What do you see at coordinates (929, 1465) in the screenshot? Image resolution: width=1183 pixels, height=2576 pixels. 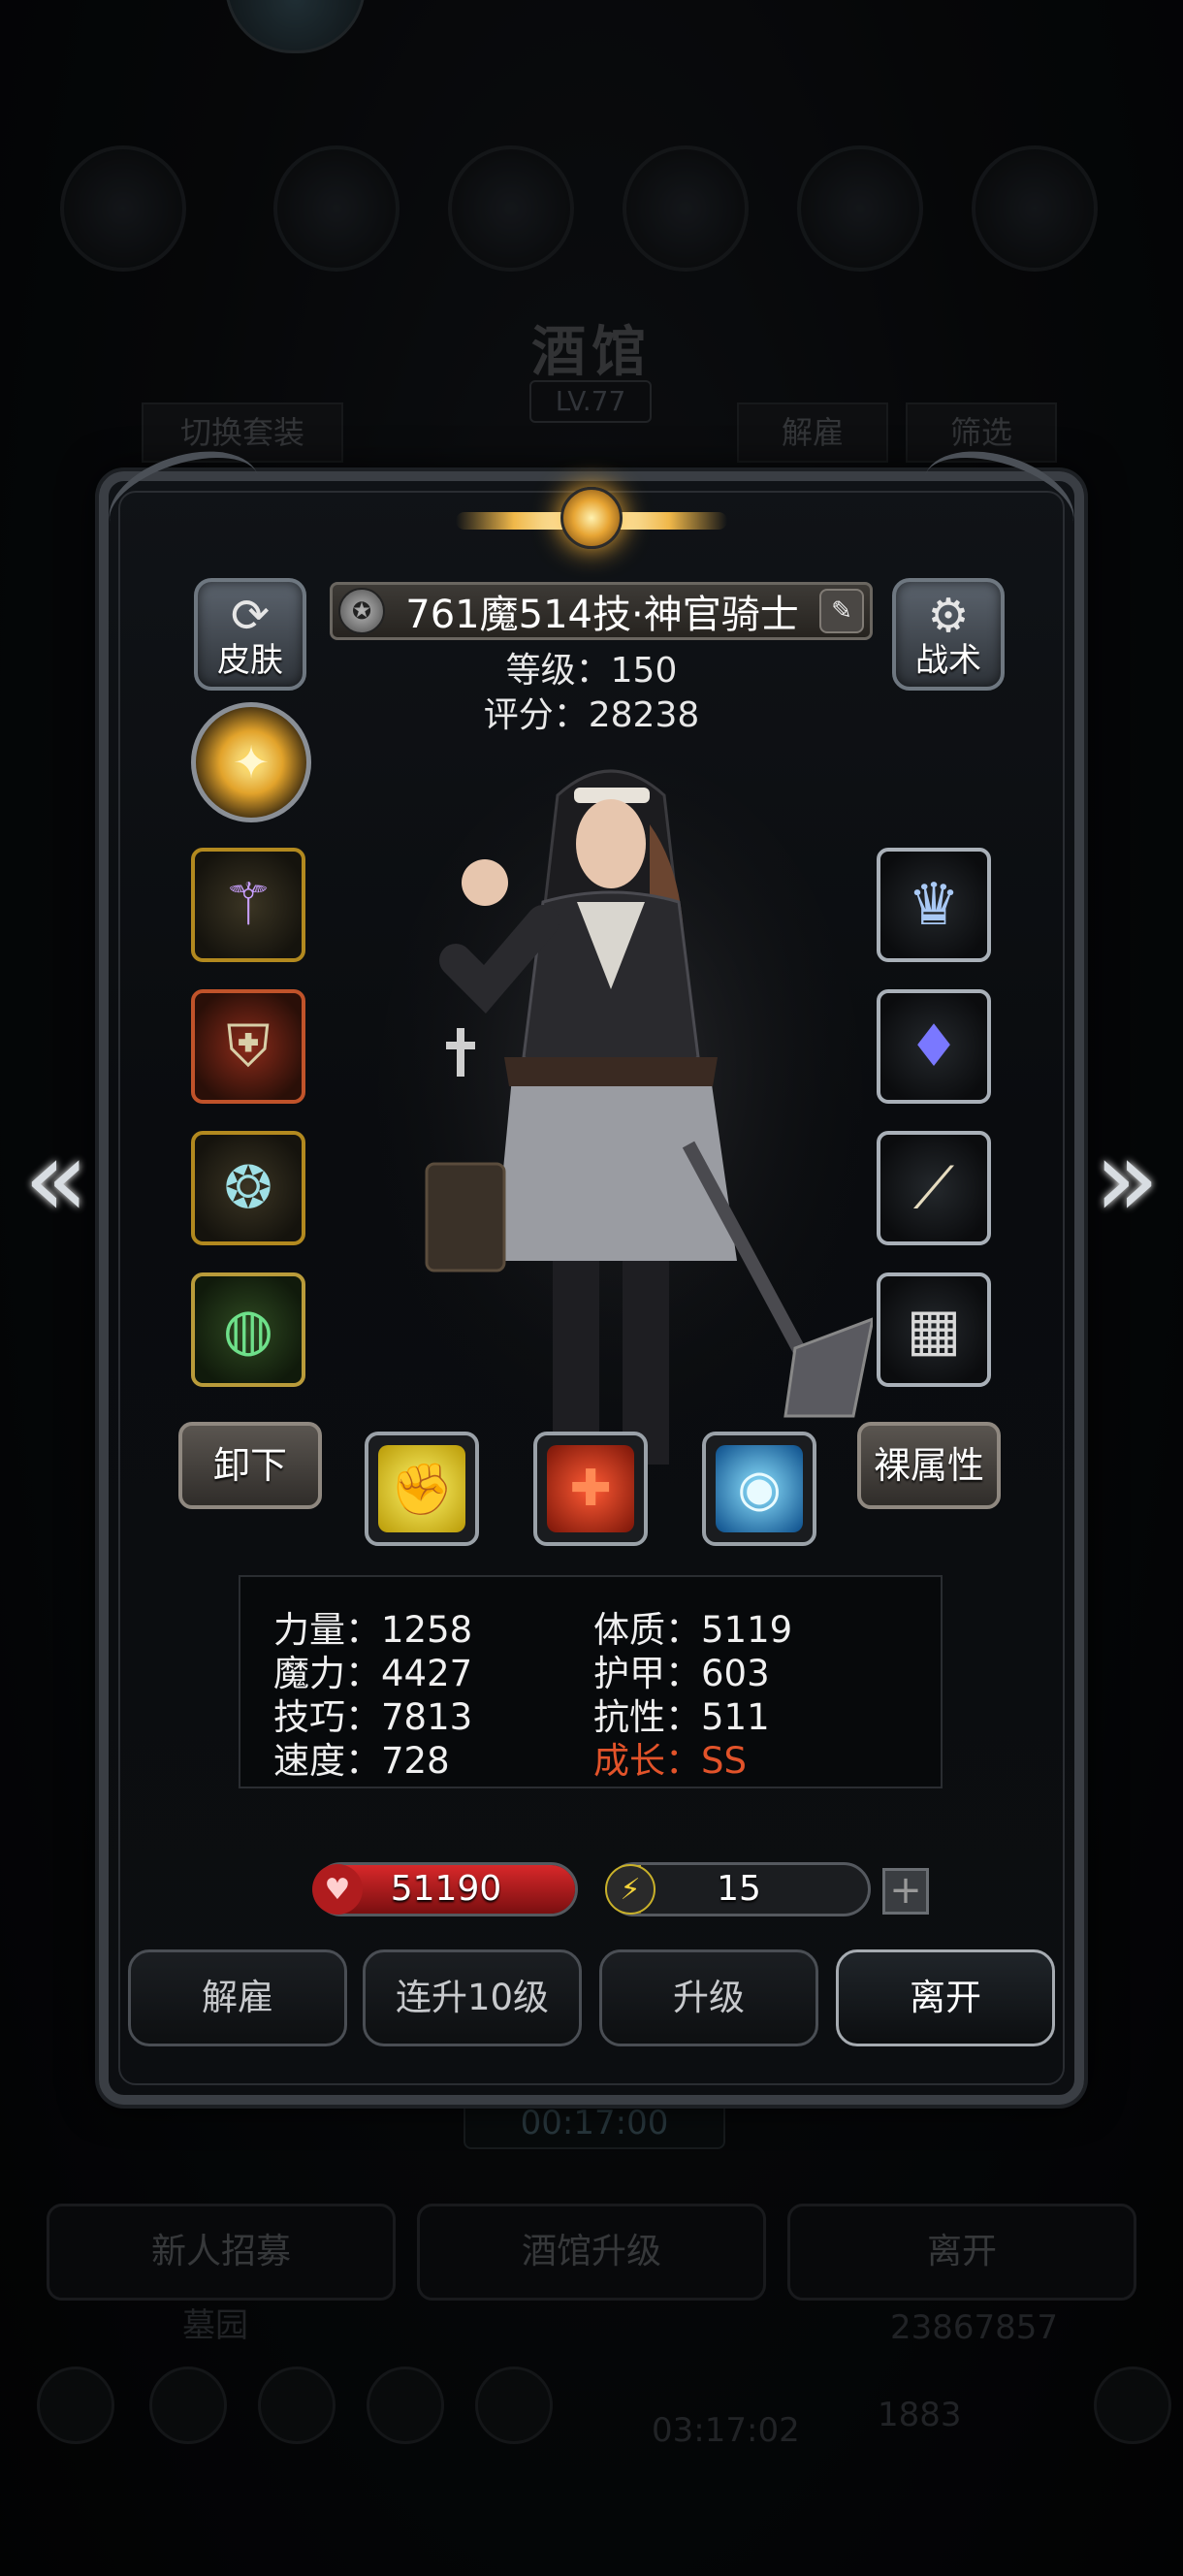 I see `base-attributes-button: 裸属性` at bounding box center [929, 1465].